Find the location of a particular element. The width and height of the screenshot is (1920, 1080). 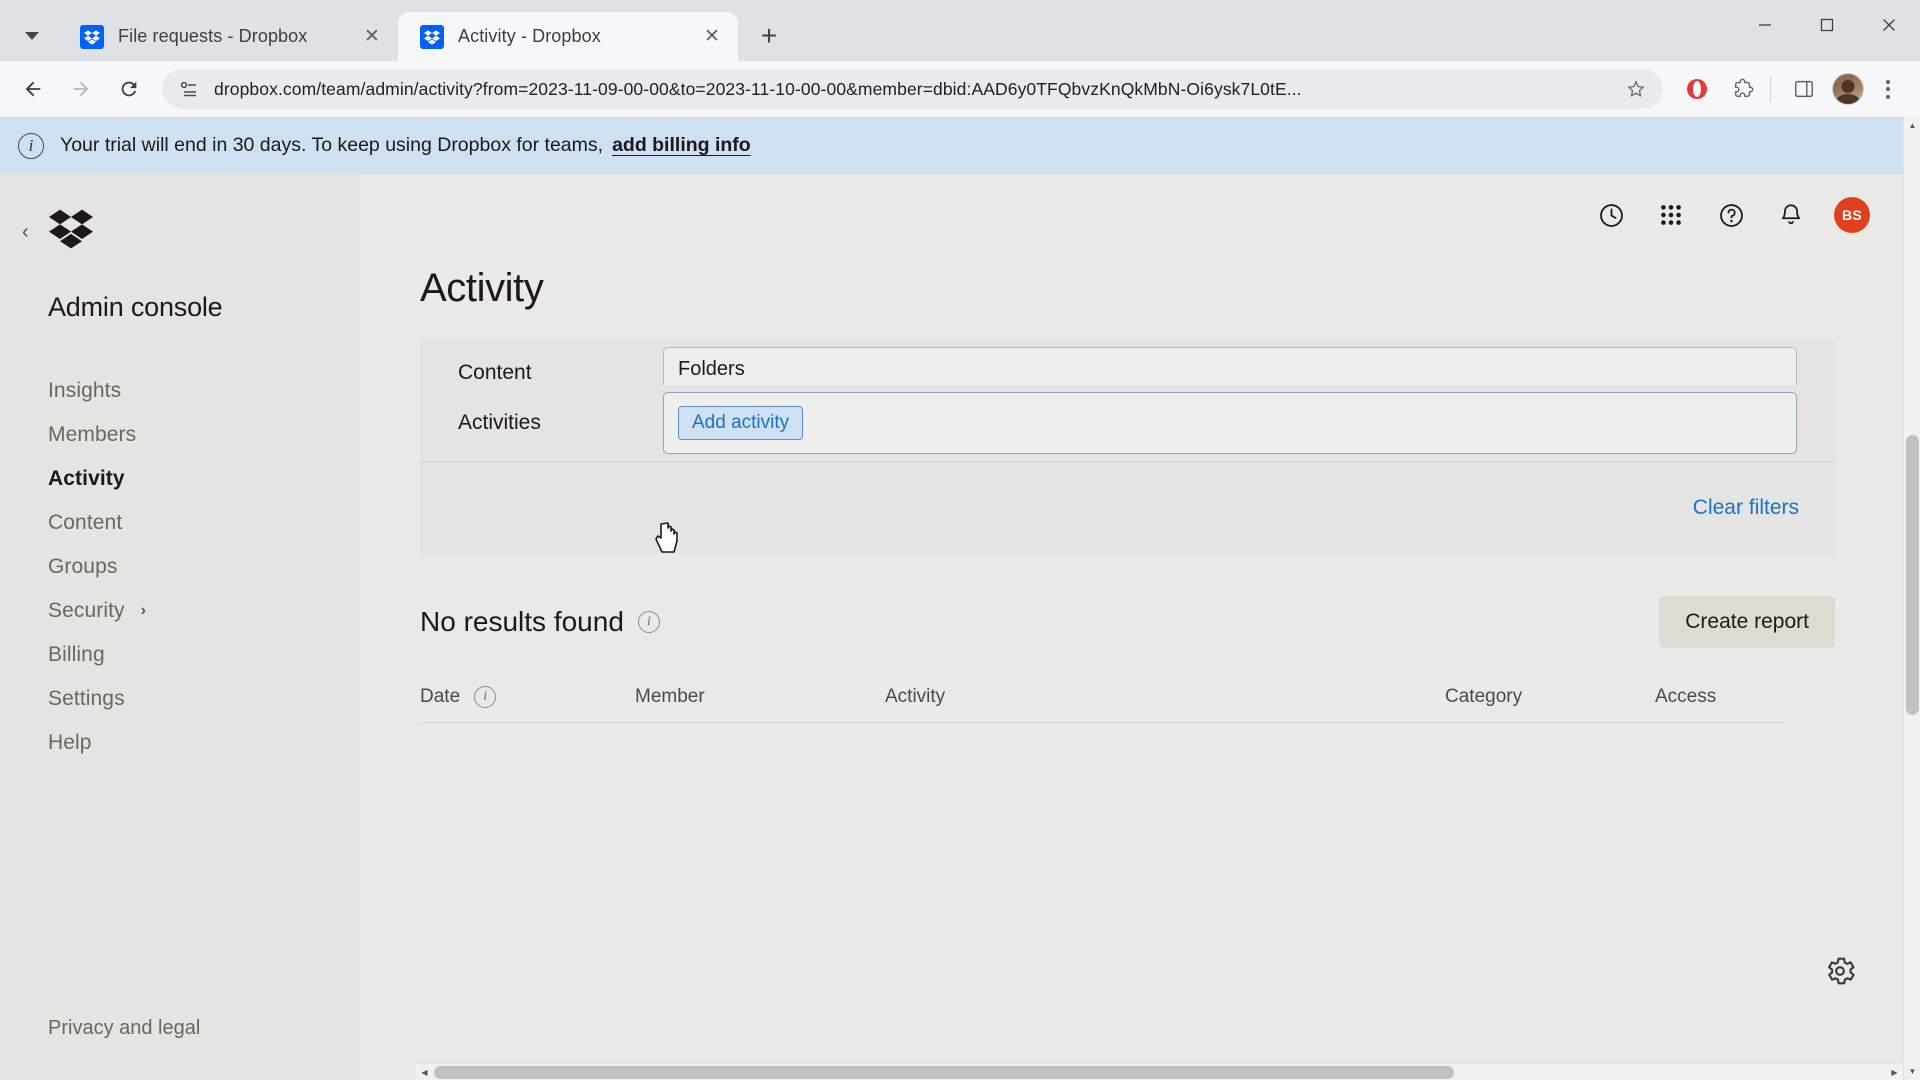

sidebar-nav: Insights Members Activity Content Groups is located at coordinates (204, 567).